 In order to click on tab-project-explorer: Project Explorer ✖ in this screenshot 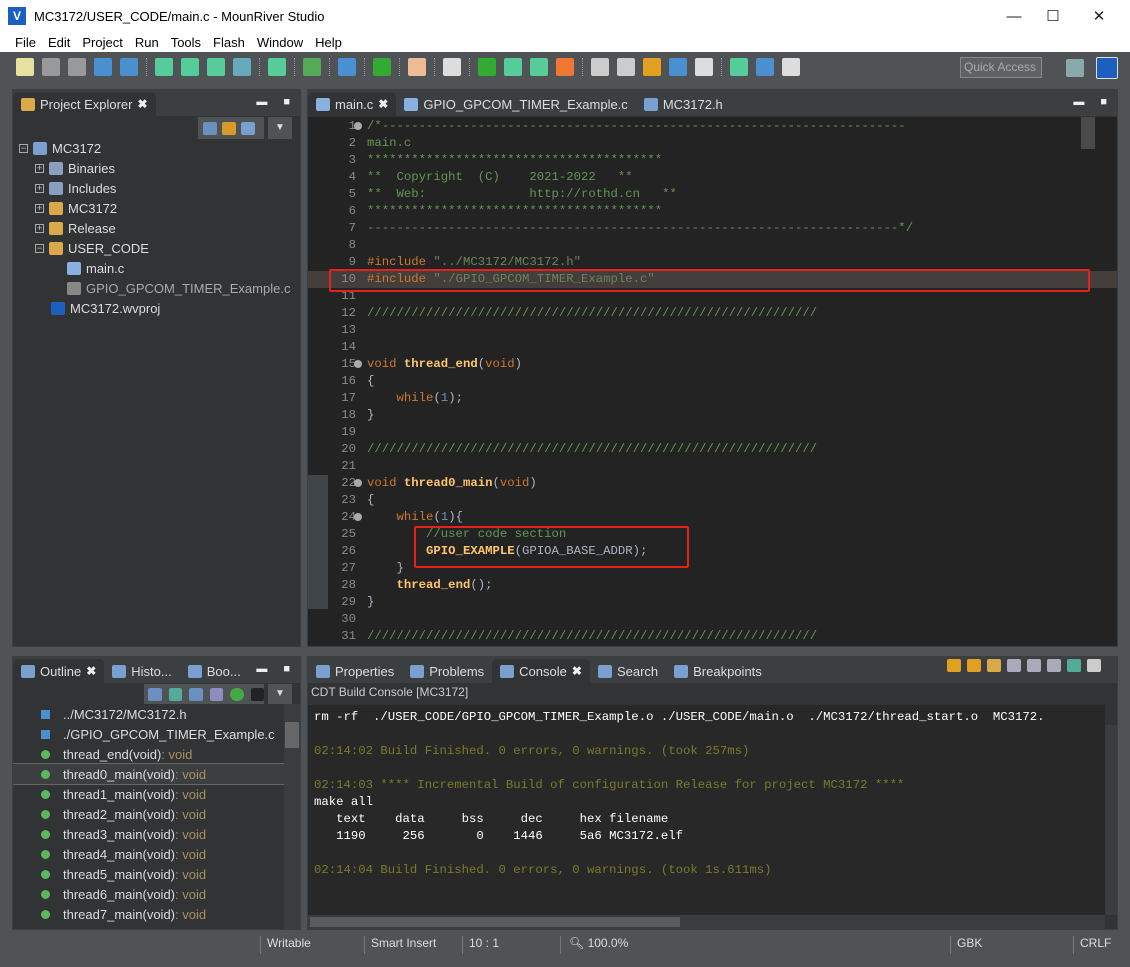, I will do `click(84, 104)`.